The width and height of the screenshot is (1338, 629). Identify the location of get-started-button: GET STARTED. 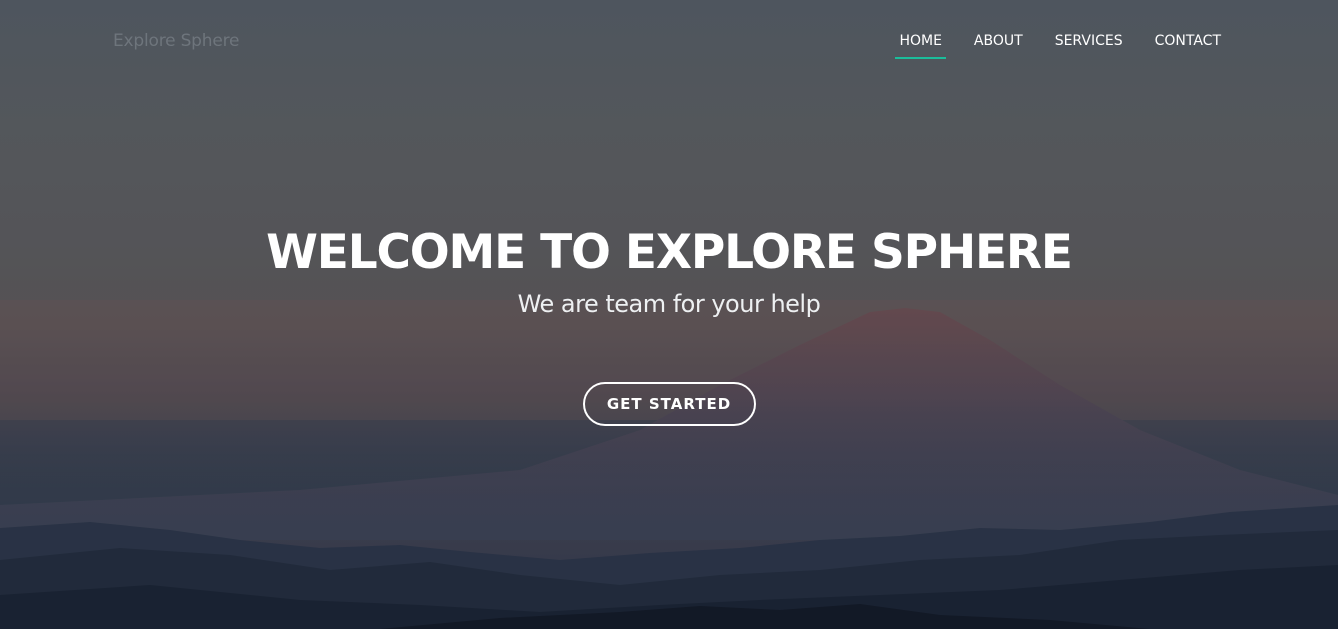
(669, 404).